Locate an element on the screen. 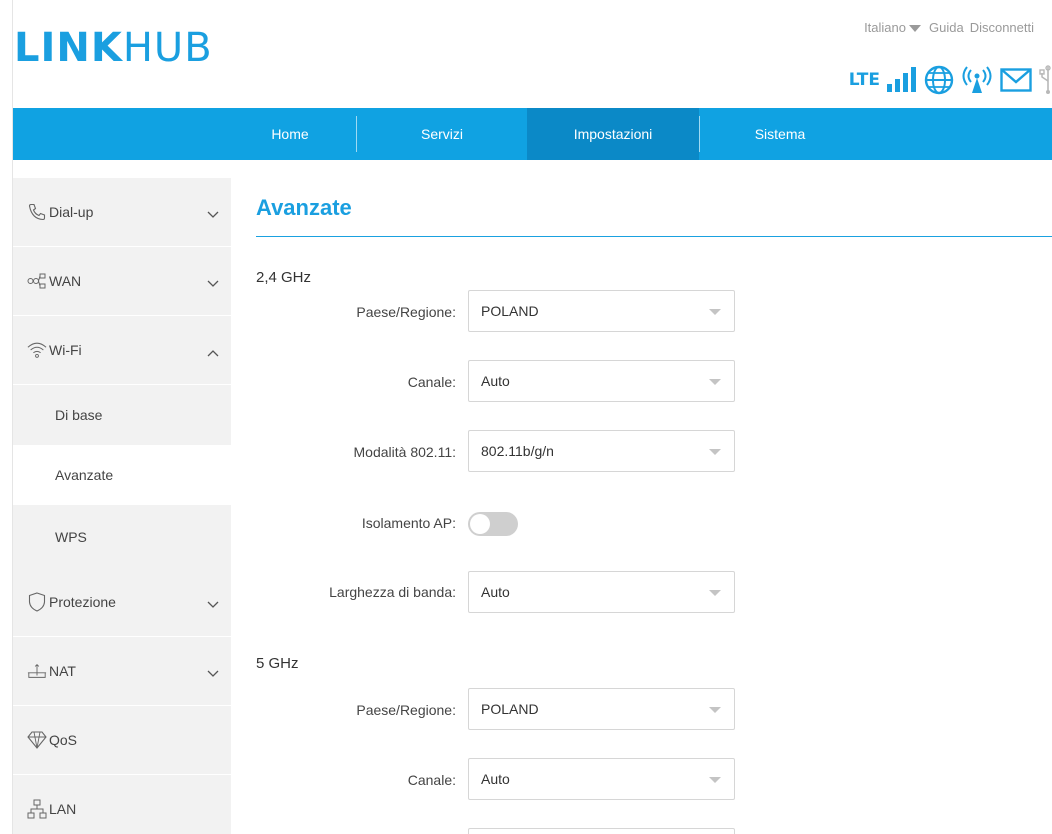 This screenshot has height=834, width=1052. band-5ghz-heading: 5 GHz is located at coordinates (277, 663).